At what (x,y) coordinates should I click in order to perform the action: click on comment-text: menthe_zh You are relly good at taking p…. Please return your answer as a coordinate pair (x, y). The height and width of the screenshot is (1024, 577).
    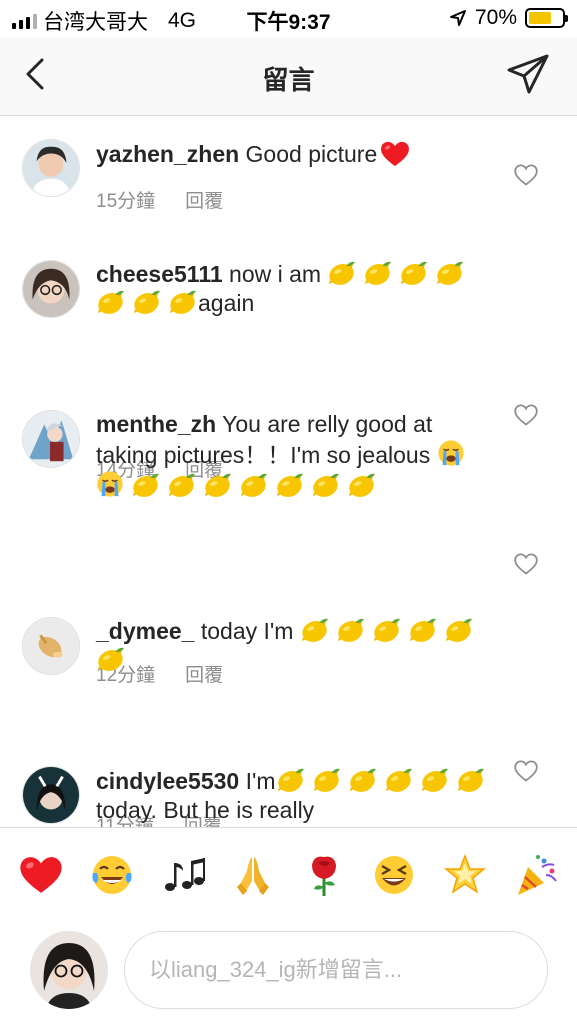
    Looking at the image, I should click on (292, 455).